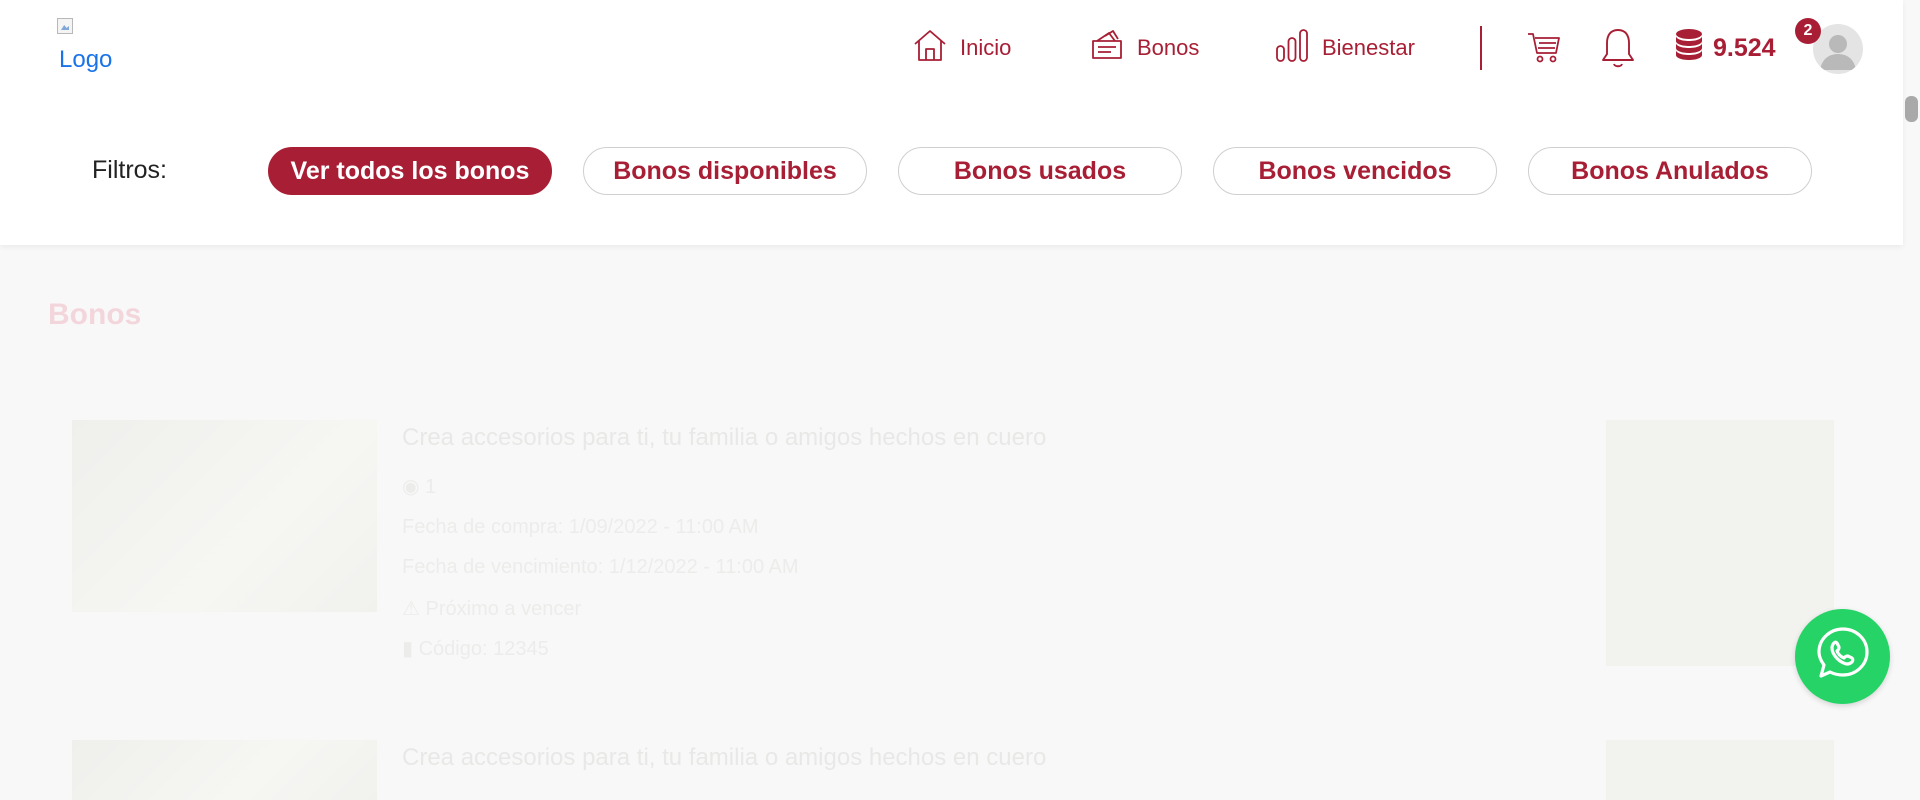 The image size is (1920, 800). Describe the element at coordinates (86, 59) in the screenshot. I see `logo-alt-text: Logo` at that location.